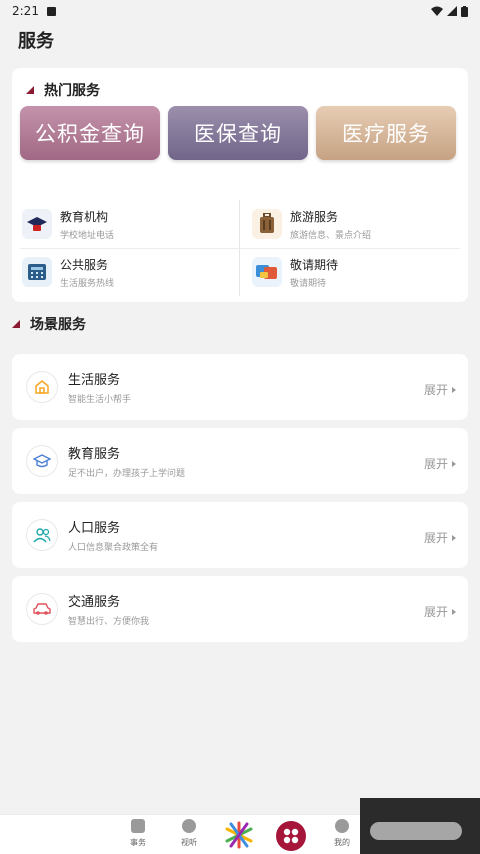  I want to click on telephone-icon, so click(37, 272).